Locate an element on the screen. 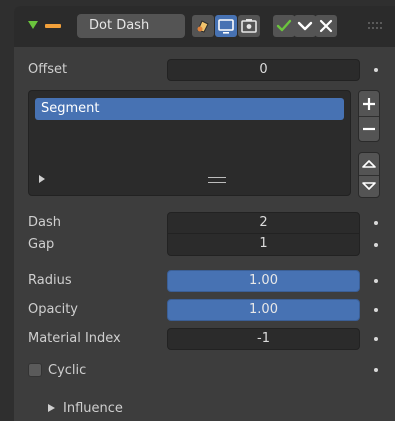 Image resolution: width=395 pixels, height=421 pixels. move-down-button is located at coordinates (369, 186).